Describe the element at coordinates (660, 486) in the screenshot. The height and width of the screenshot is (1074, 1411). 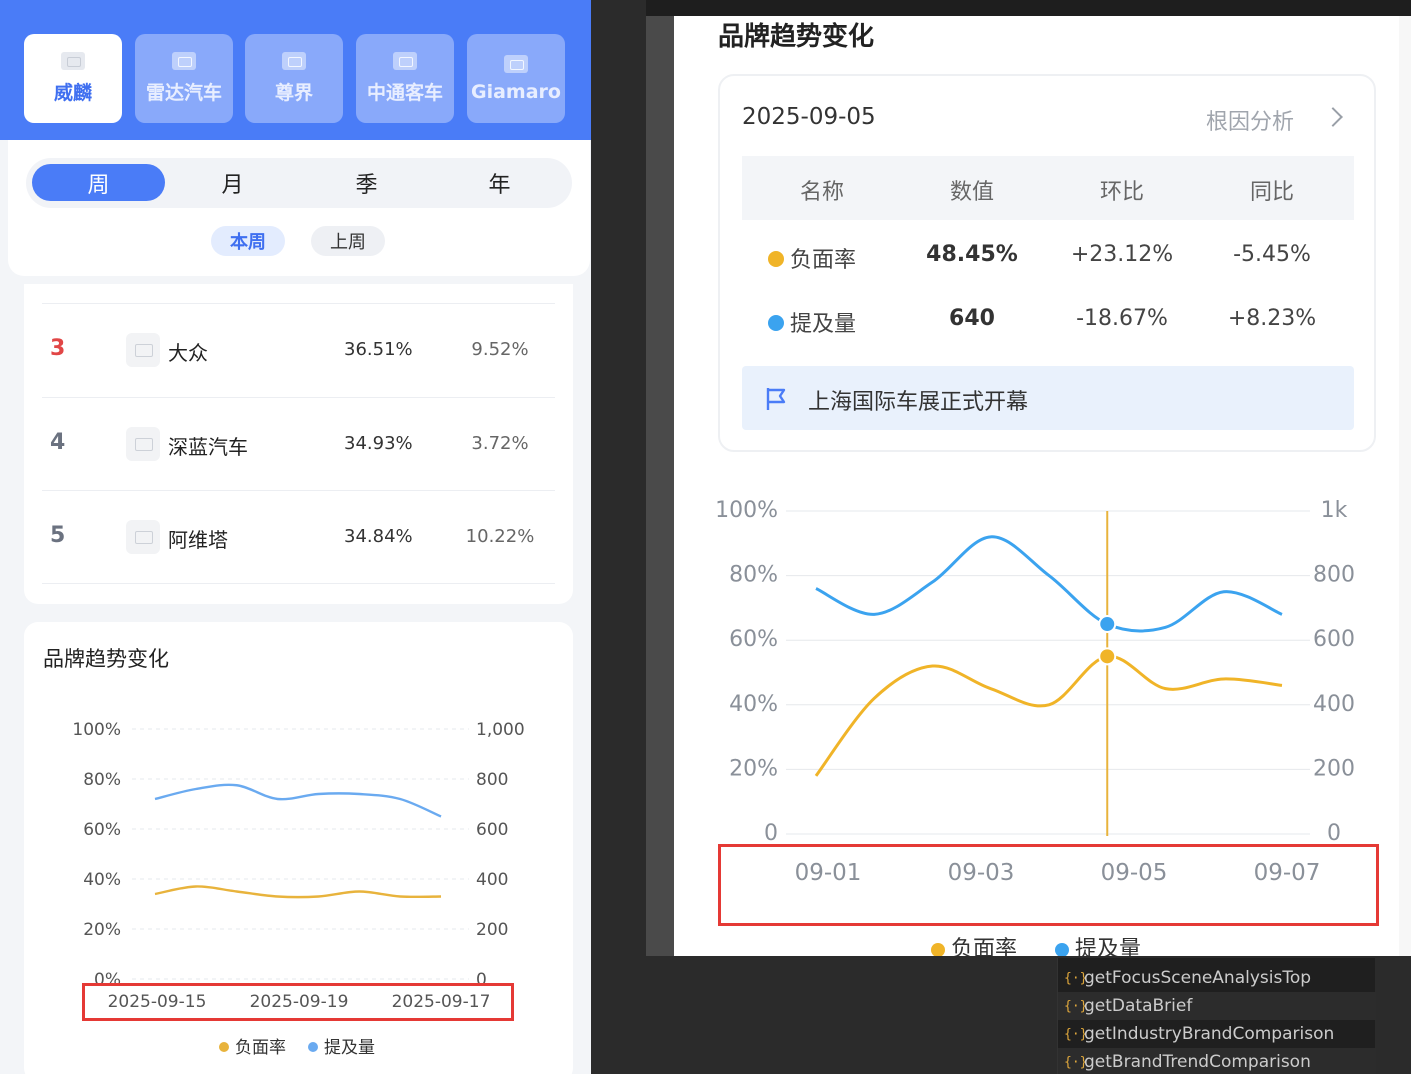
I see `window-side-strip` at that location.